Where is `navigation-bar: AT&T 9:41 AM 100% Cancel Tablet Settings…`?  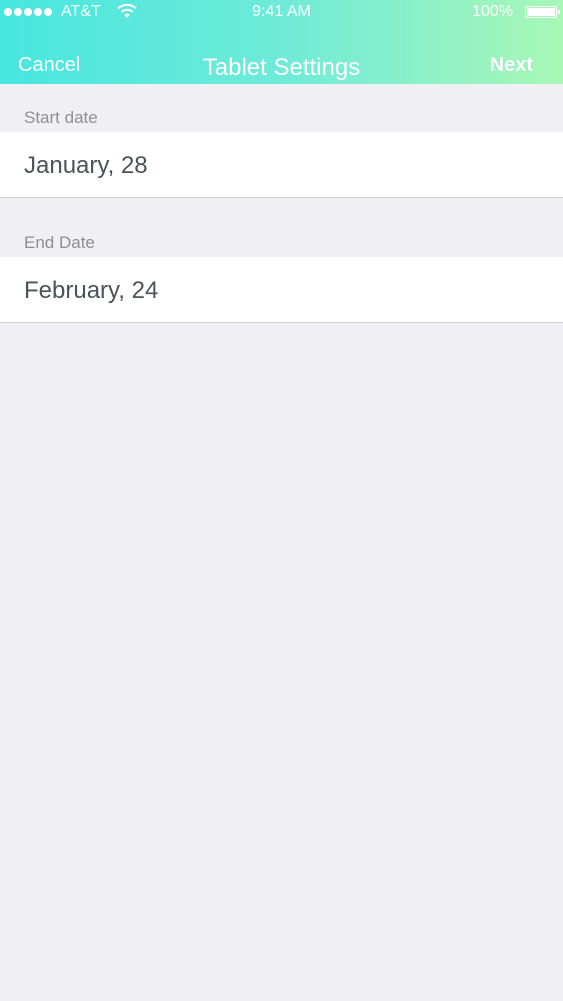 navigation-bar: AT&T 9:41 AM 100% Cancel Tablet Settings… is located at coordinates (281, 42).